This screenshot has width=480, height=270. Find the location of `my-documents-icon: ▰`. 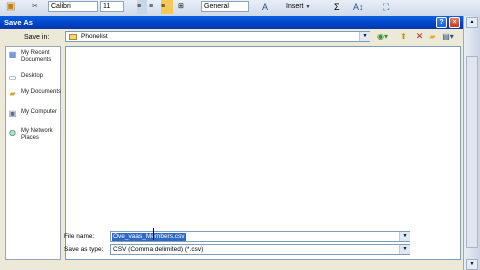

my-documents-icon: ▰ is located at coordinates (12, 93).